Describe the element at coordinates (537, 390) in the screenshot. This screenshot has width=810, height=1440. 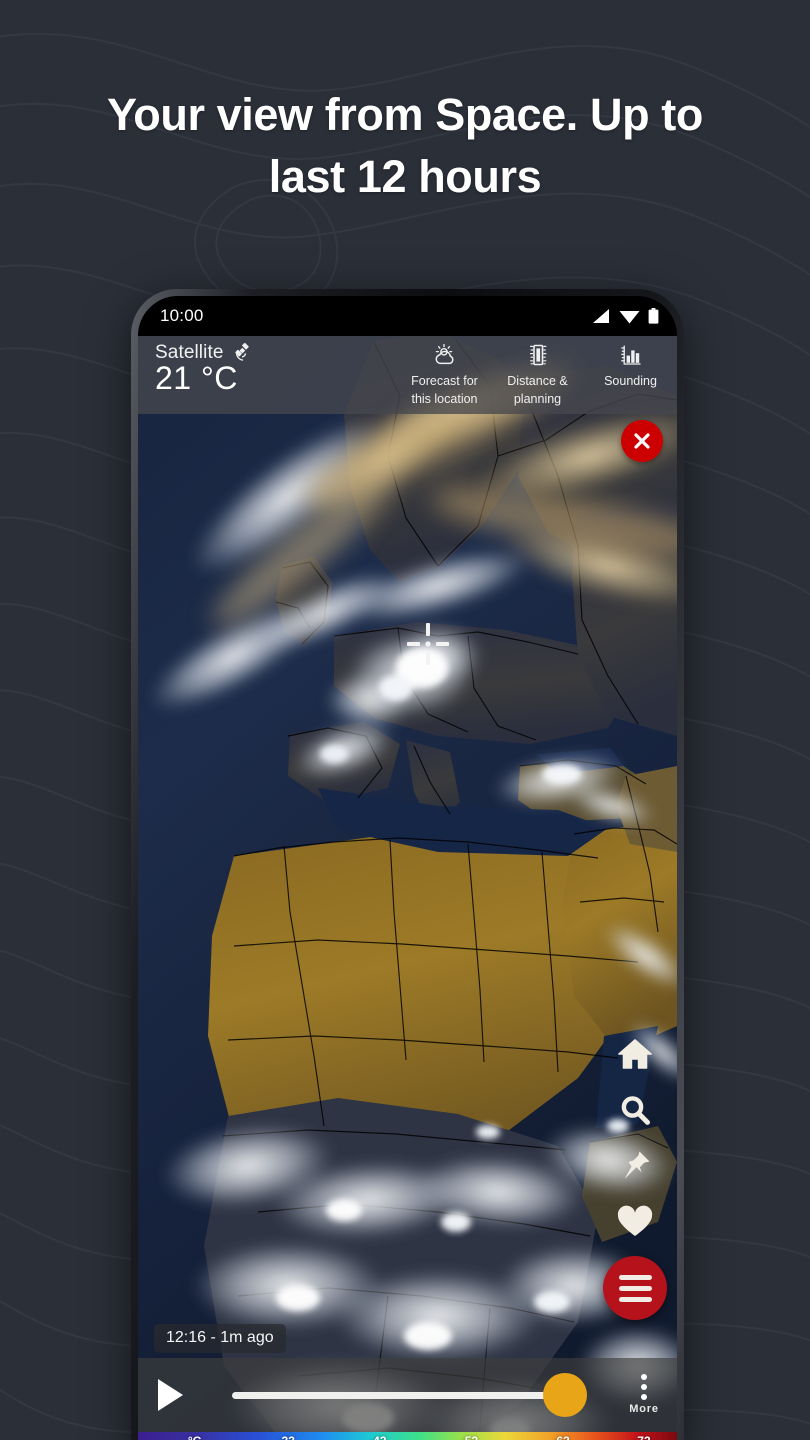
I see `distance-label: Distance & planning` at that location.